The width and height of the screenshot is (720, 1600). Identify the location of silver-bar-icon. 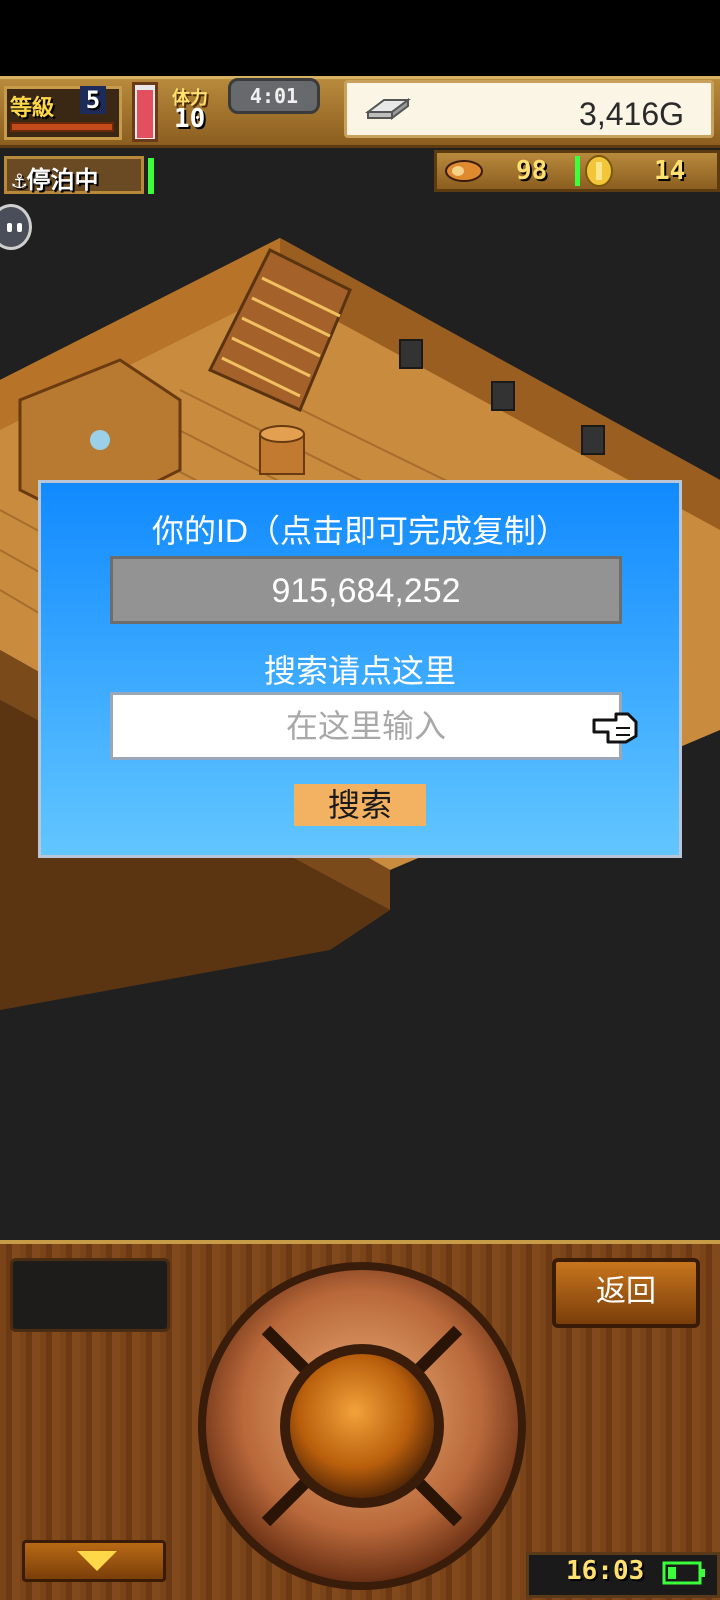
(388, 109).